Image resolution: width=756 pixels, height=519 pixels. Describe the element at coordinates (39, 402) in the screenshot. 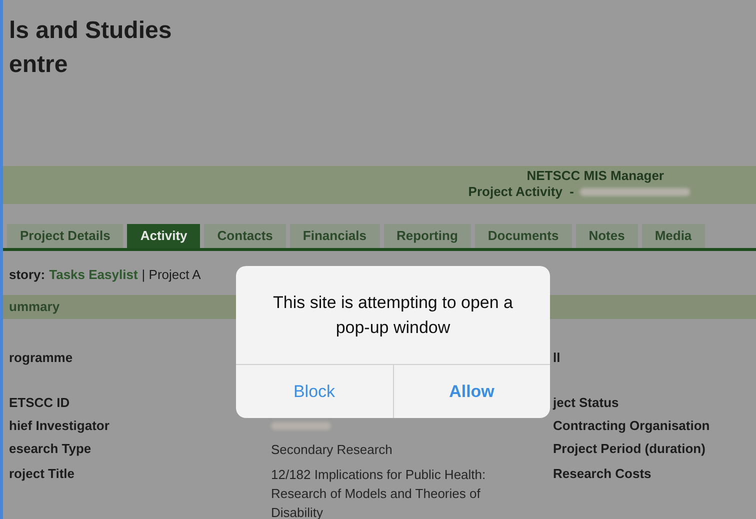

I see `field-label: ETSCC ID` at that location.